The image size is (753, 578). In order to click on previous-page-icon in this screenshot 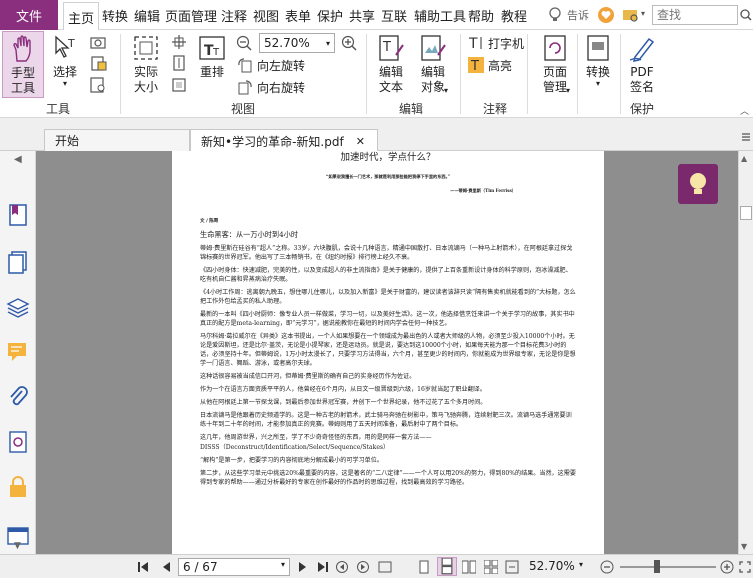, I will do `click(166, 567)`.